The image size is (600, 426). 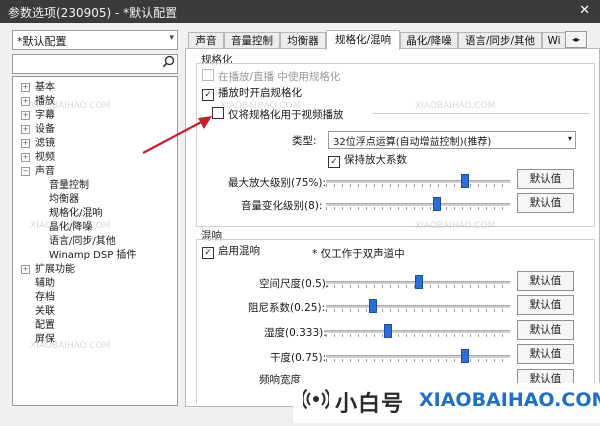 What do you see at coordinates (363, 40) in the screenshot?
I see `tab-normalize-reverb: 规格化/混响` at bounding box center [363, 40].